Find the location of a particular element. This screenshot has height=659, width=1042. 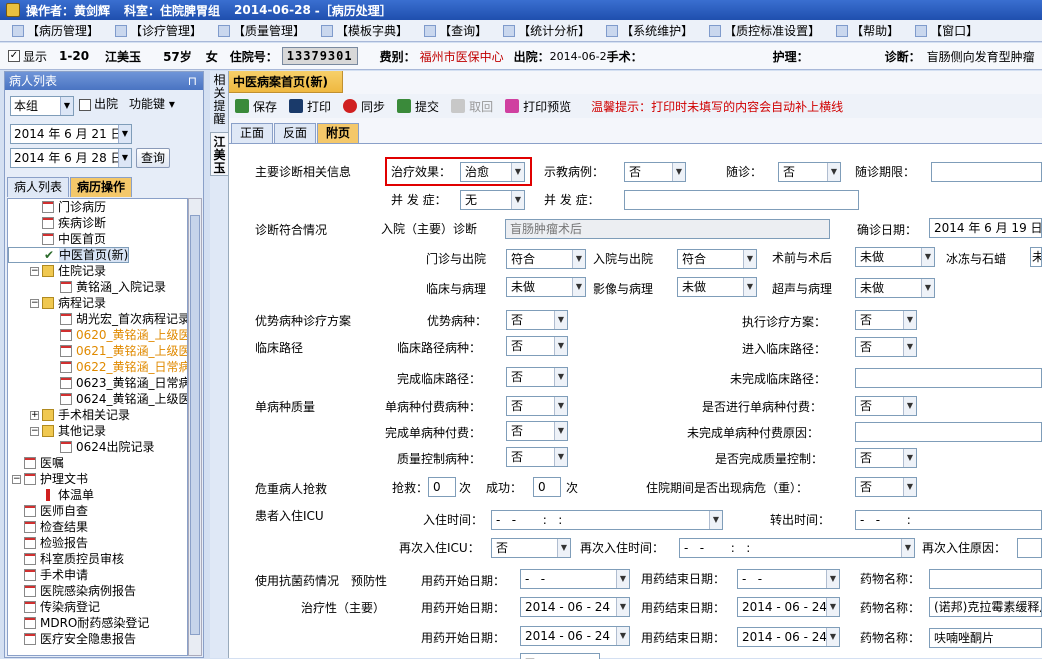

date-to-field: 2014 年 6 月 28 日 ▼ is located at coordinates (71, 158).